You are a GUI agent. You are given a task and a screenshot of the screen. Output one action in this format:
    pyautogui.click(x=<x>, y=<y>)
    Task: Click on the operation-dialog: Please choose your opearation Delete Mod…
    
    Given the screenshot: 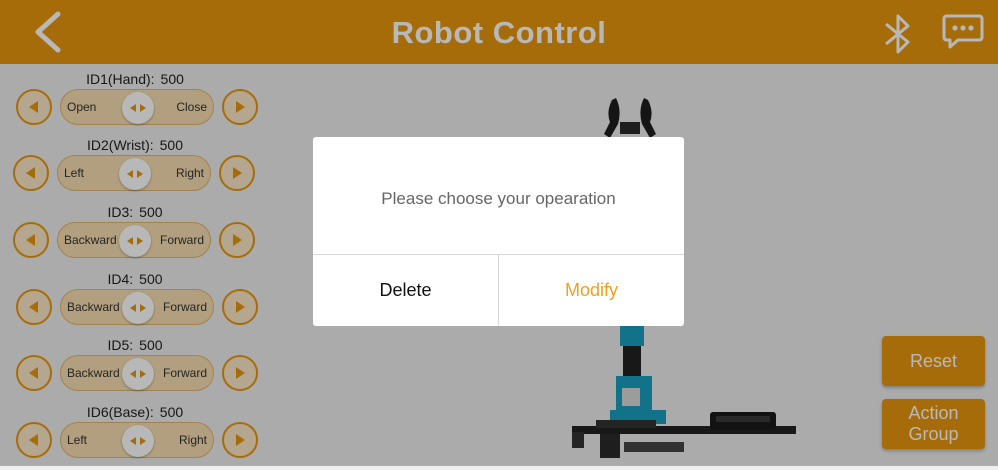 What is the action you would take?
    pyautogui.click(x=498, y=231)
    